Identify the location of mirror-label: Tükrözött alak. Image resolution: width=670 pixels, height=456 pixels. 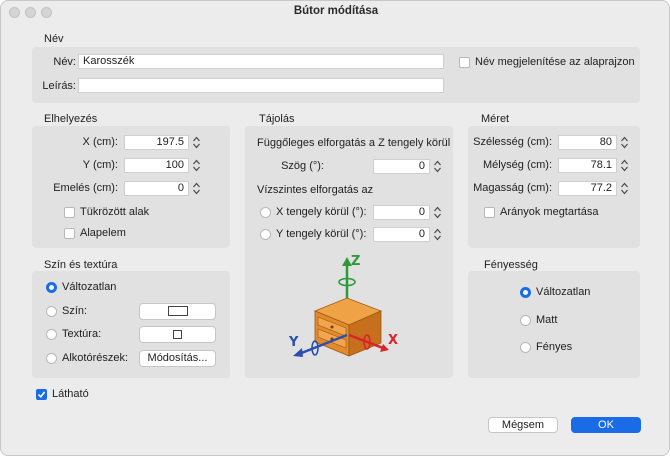
(115, 212).